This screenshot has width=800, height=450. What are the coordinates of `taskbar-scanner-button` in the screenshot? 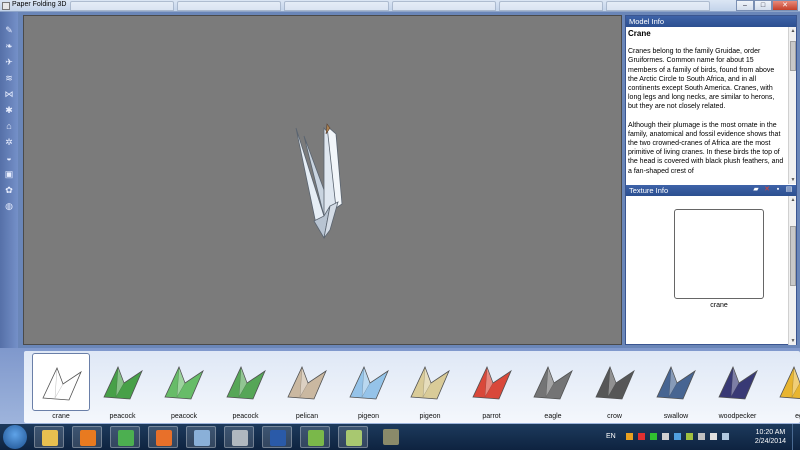 It's located at (239, 437).